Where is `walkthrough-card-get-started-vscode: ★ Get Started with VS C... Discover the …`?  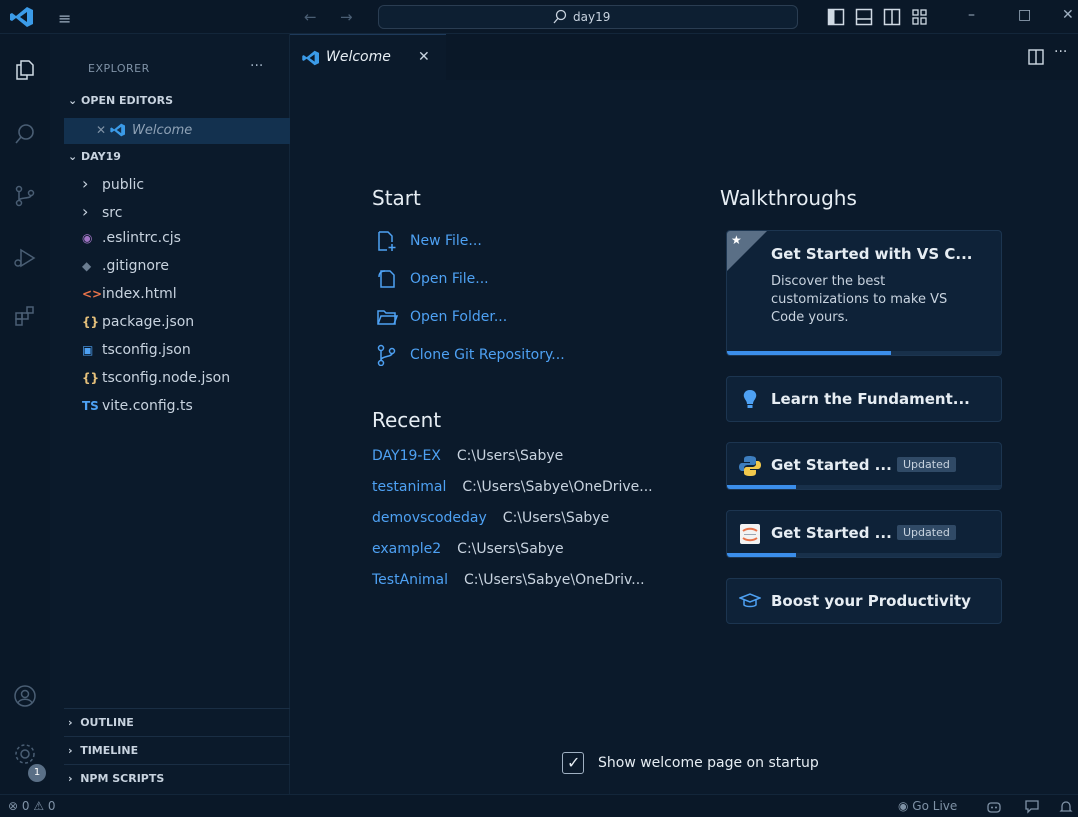
walkthrough-card-get-started-vscode: ★ Get Started with VS C... Discover the … is located at coordinates (864, 293).